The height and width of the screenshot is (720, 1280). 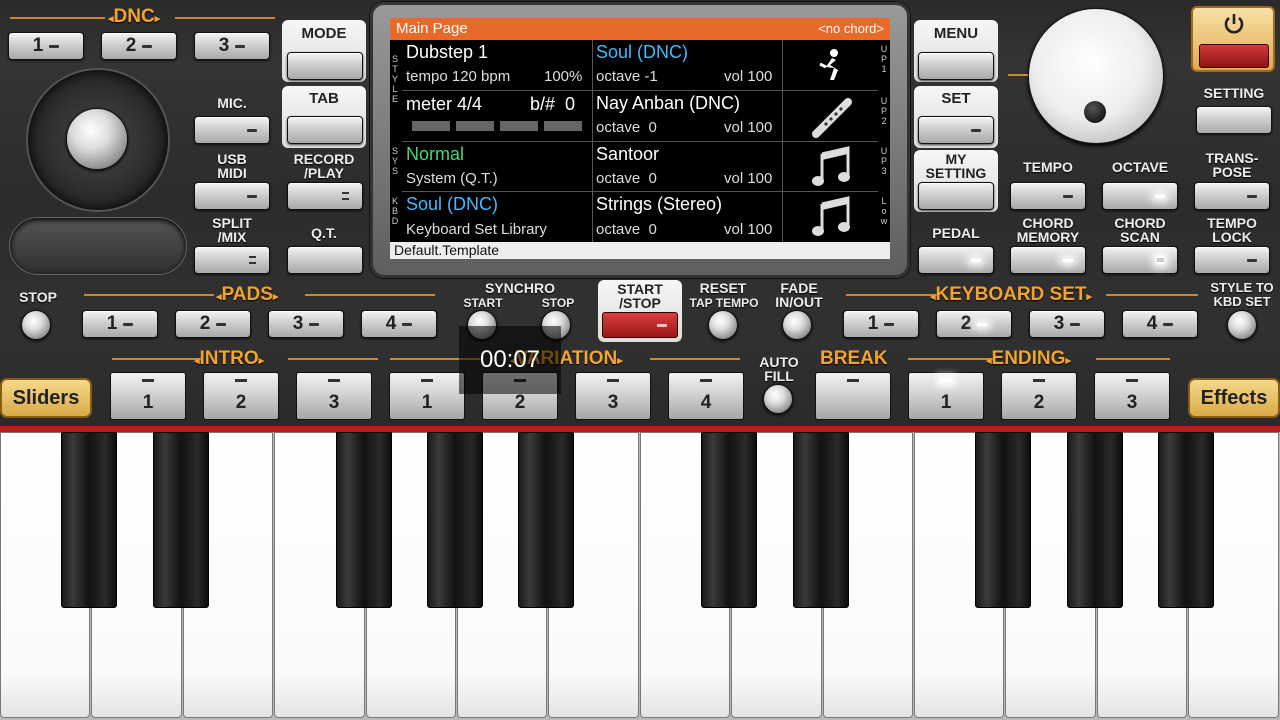 What do you see at coordinates (334, 396) in the screenshot?
I see `intro-button-3: 3` at bounding box center [334, 396].